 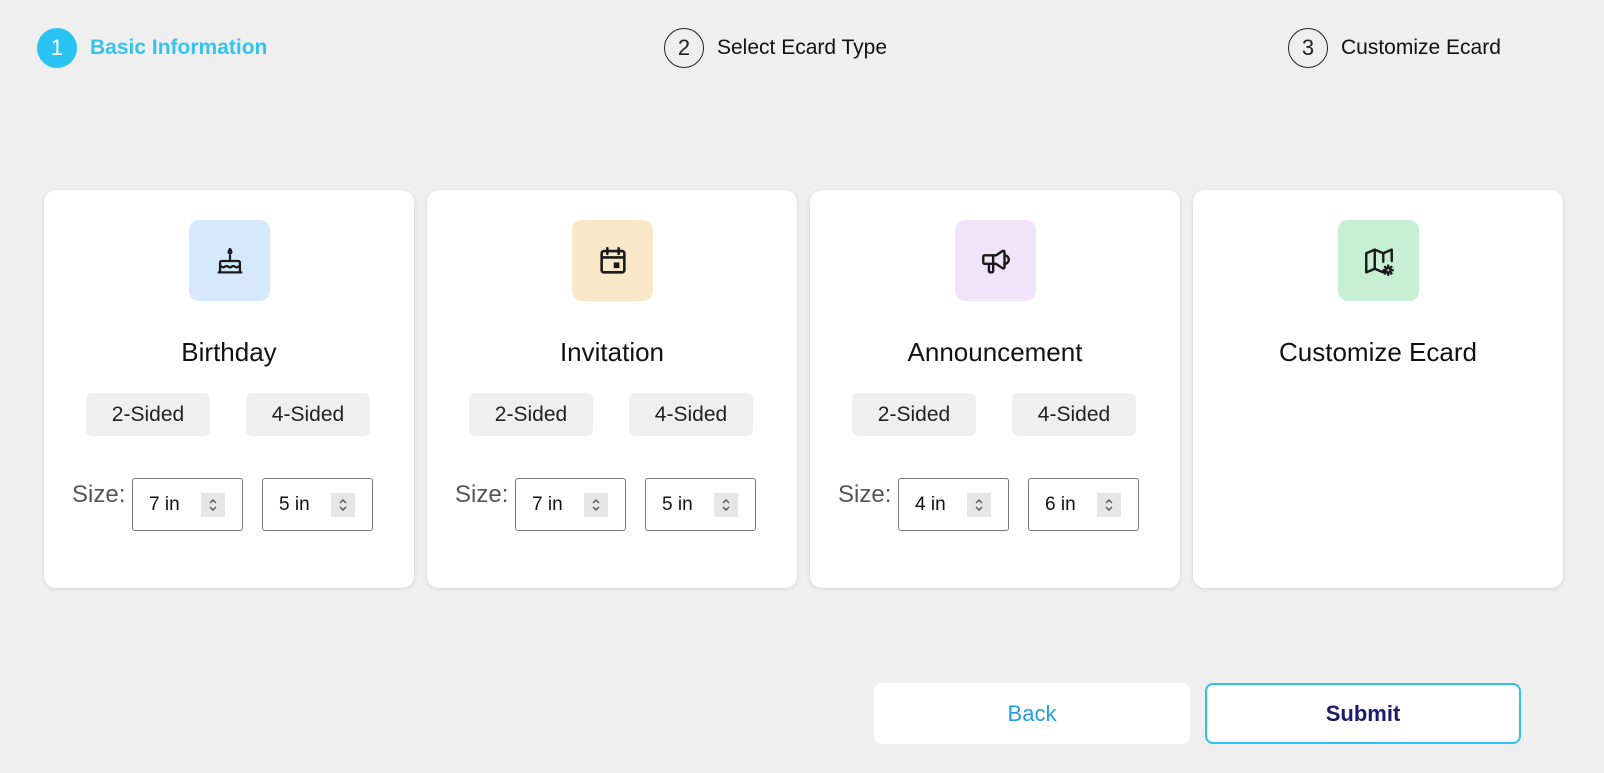 What do you see at coordinates (953, 504) in the screenshot?
I see `width-stepper: 4 in` at bounding box center [953, 504].